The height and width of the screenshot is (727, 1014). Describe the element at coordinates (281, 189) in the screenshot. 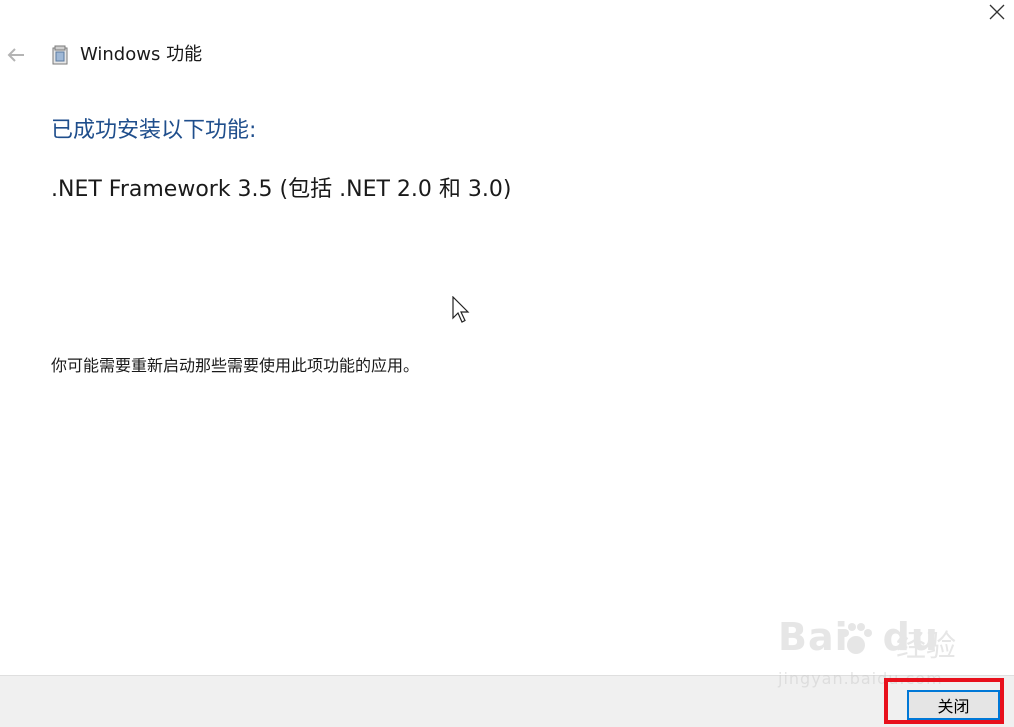

I see `installed-feature-name: .NET Framework 3.5 (包括 .NET 2.0 和 3.0)` at that location.